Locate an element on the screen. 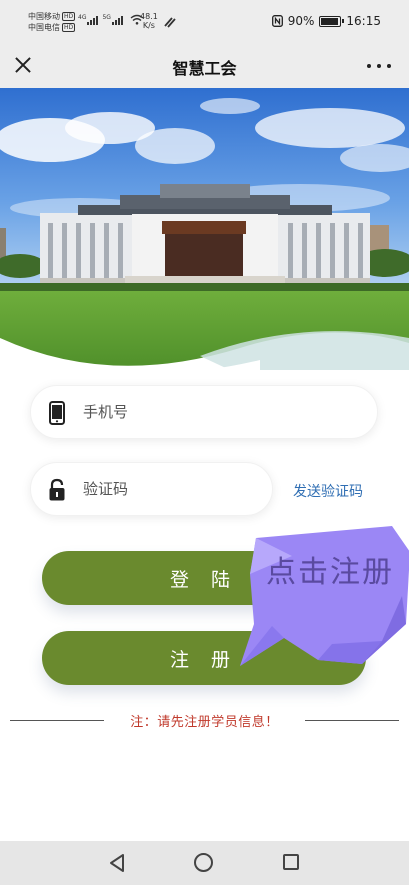 The image size is (409, 885). nfc-icon is located at coordinates (277, 21).